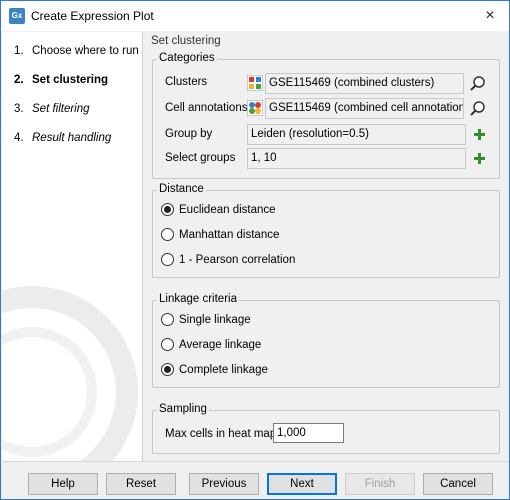 The height and width of the screenshot is (500, 510). I want to click on next-button: Next, so click(302, 484).